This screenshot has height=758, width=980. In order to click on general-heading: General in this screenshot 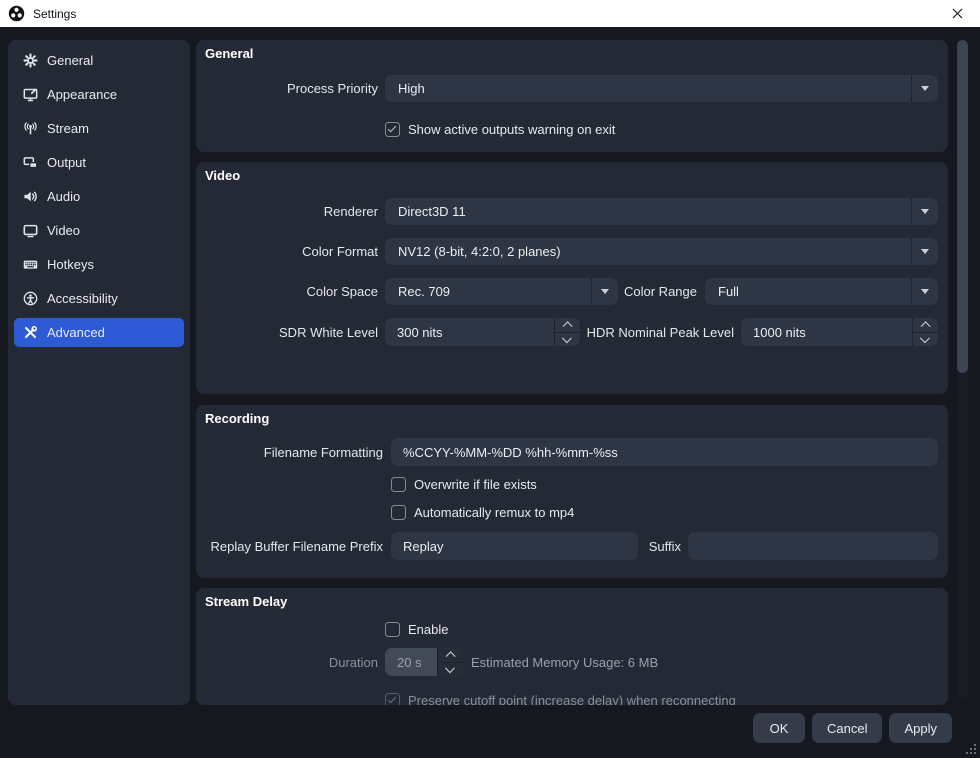, I will do `click(229, 53)`.